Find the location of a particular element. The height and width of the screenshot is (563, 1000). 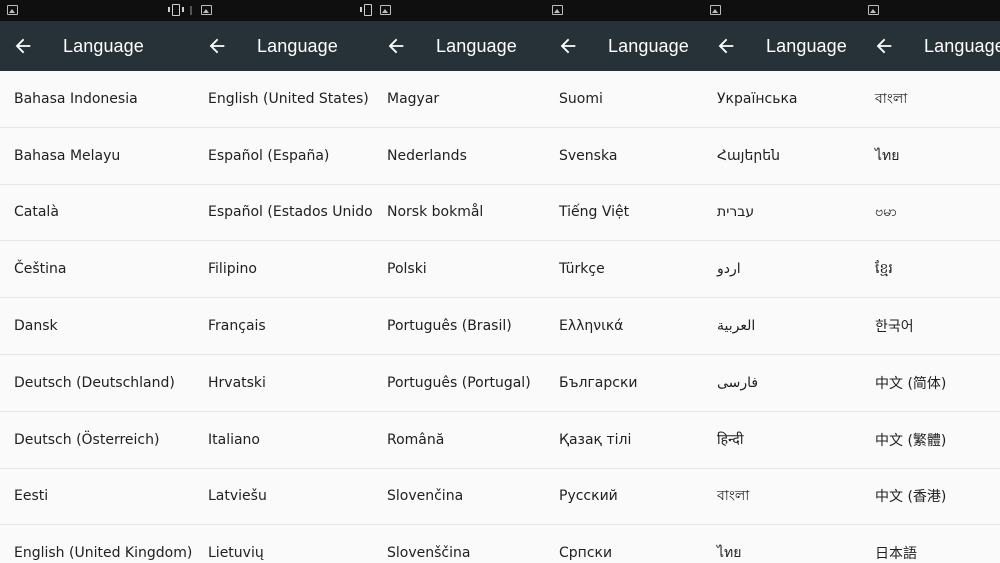

language-list-item: Dansk is located at coordinates (97, 326).